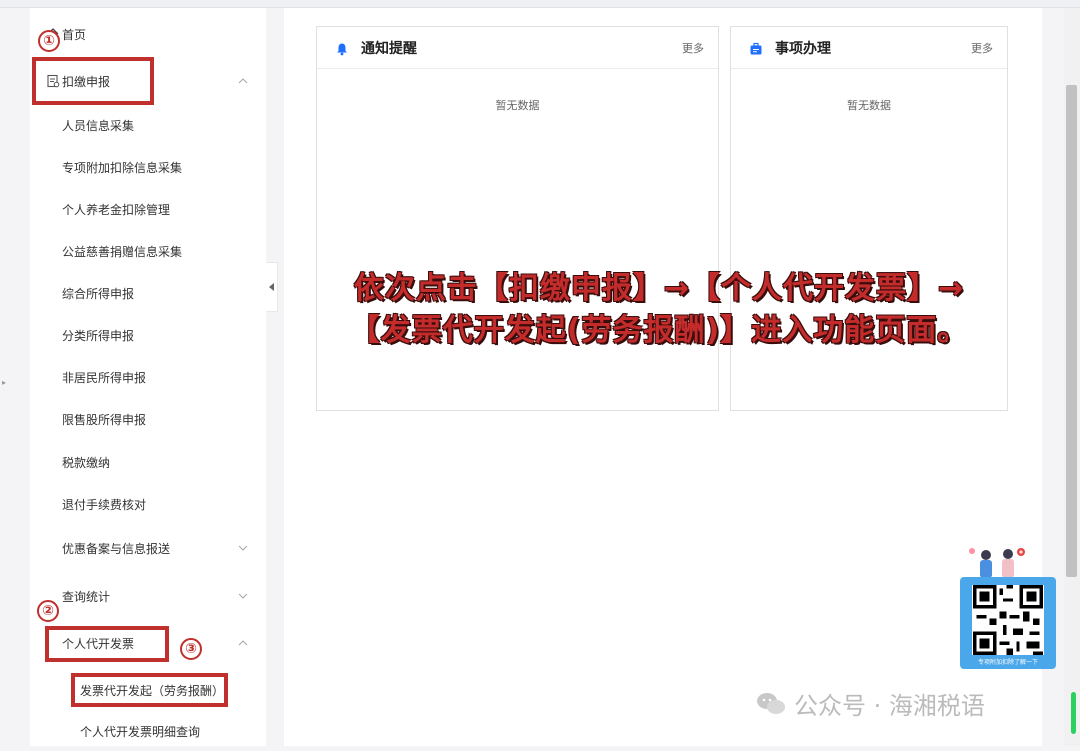 The width and height of the screenshot is (1080, 751). Describe the element at coordinates (148, 462) in the screenshot. I see `sidebar-item-tax-payment: 税款缴纳` at that location.